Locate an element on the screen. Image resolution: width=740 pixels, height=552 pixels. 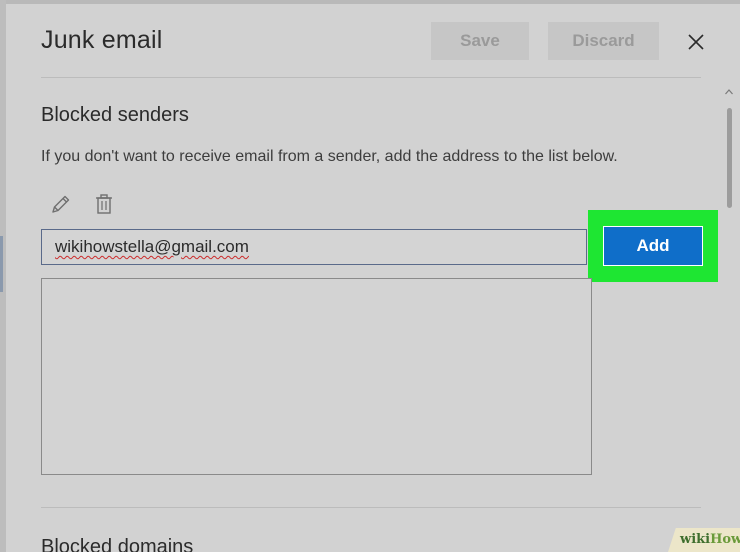
close-icon is located at coordinates (696, 42).